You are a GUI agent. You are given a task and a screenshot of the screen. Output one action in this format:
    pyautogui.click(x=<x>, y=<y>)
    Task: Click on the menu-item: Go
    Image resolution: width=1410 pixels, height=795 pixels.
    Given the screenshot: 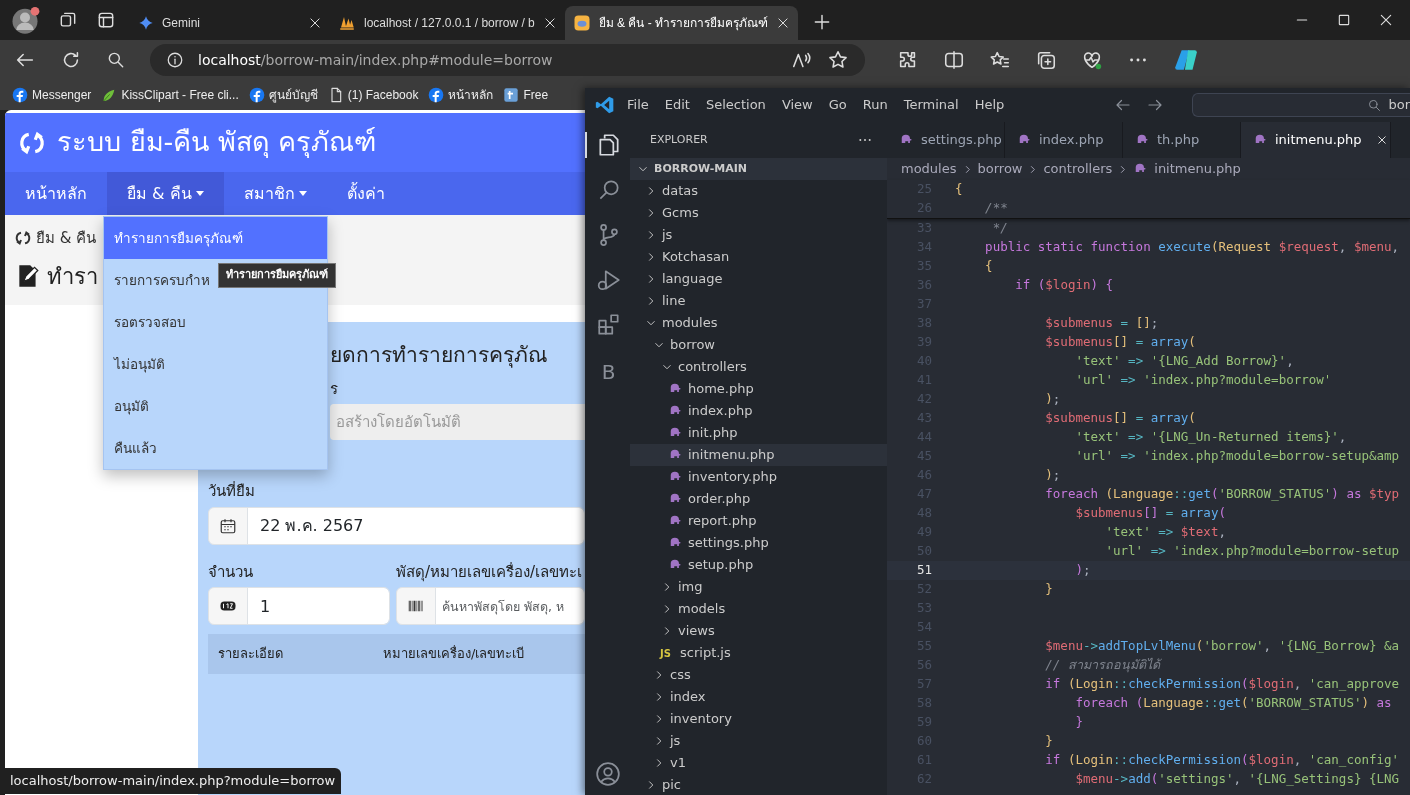 What is the action you would take?
    pyautogui.click(x=837, y=105)
    